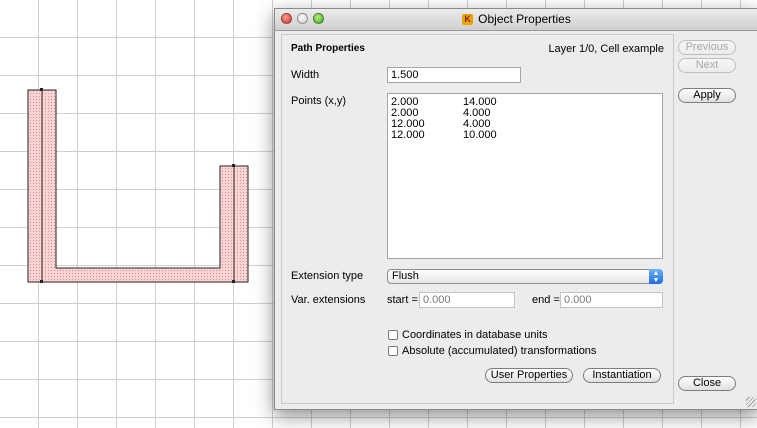  Describe the element at coordinates (656, 276) in the screenshot. I see `updown-arrows-icon: ▲ ▼` at that location.